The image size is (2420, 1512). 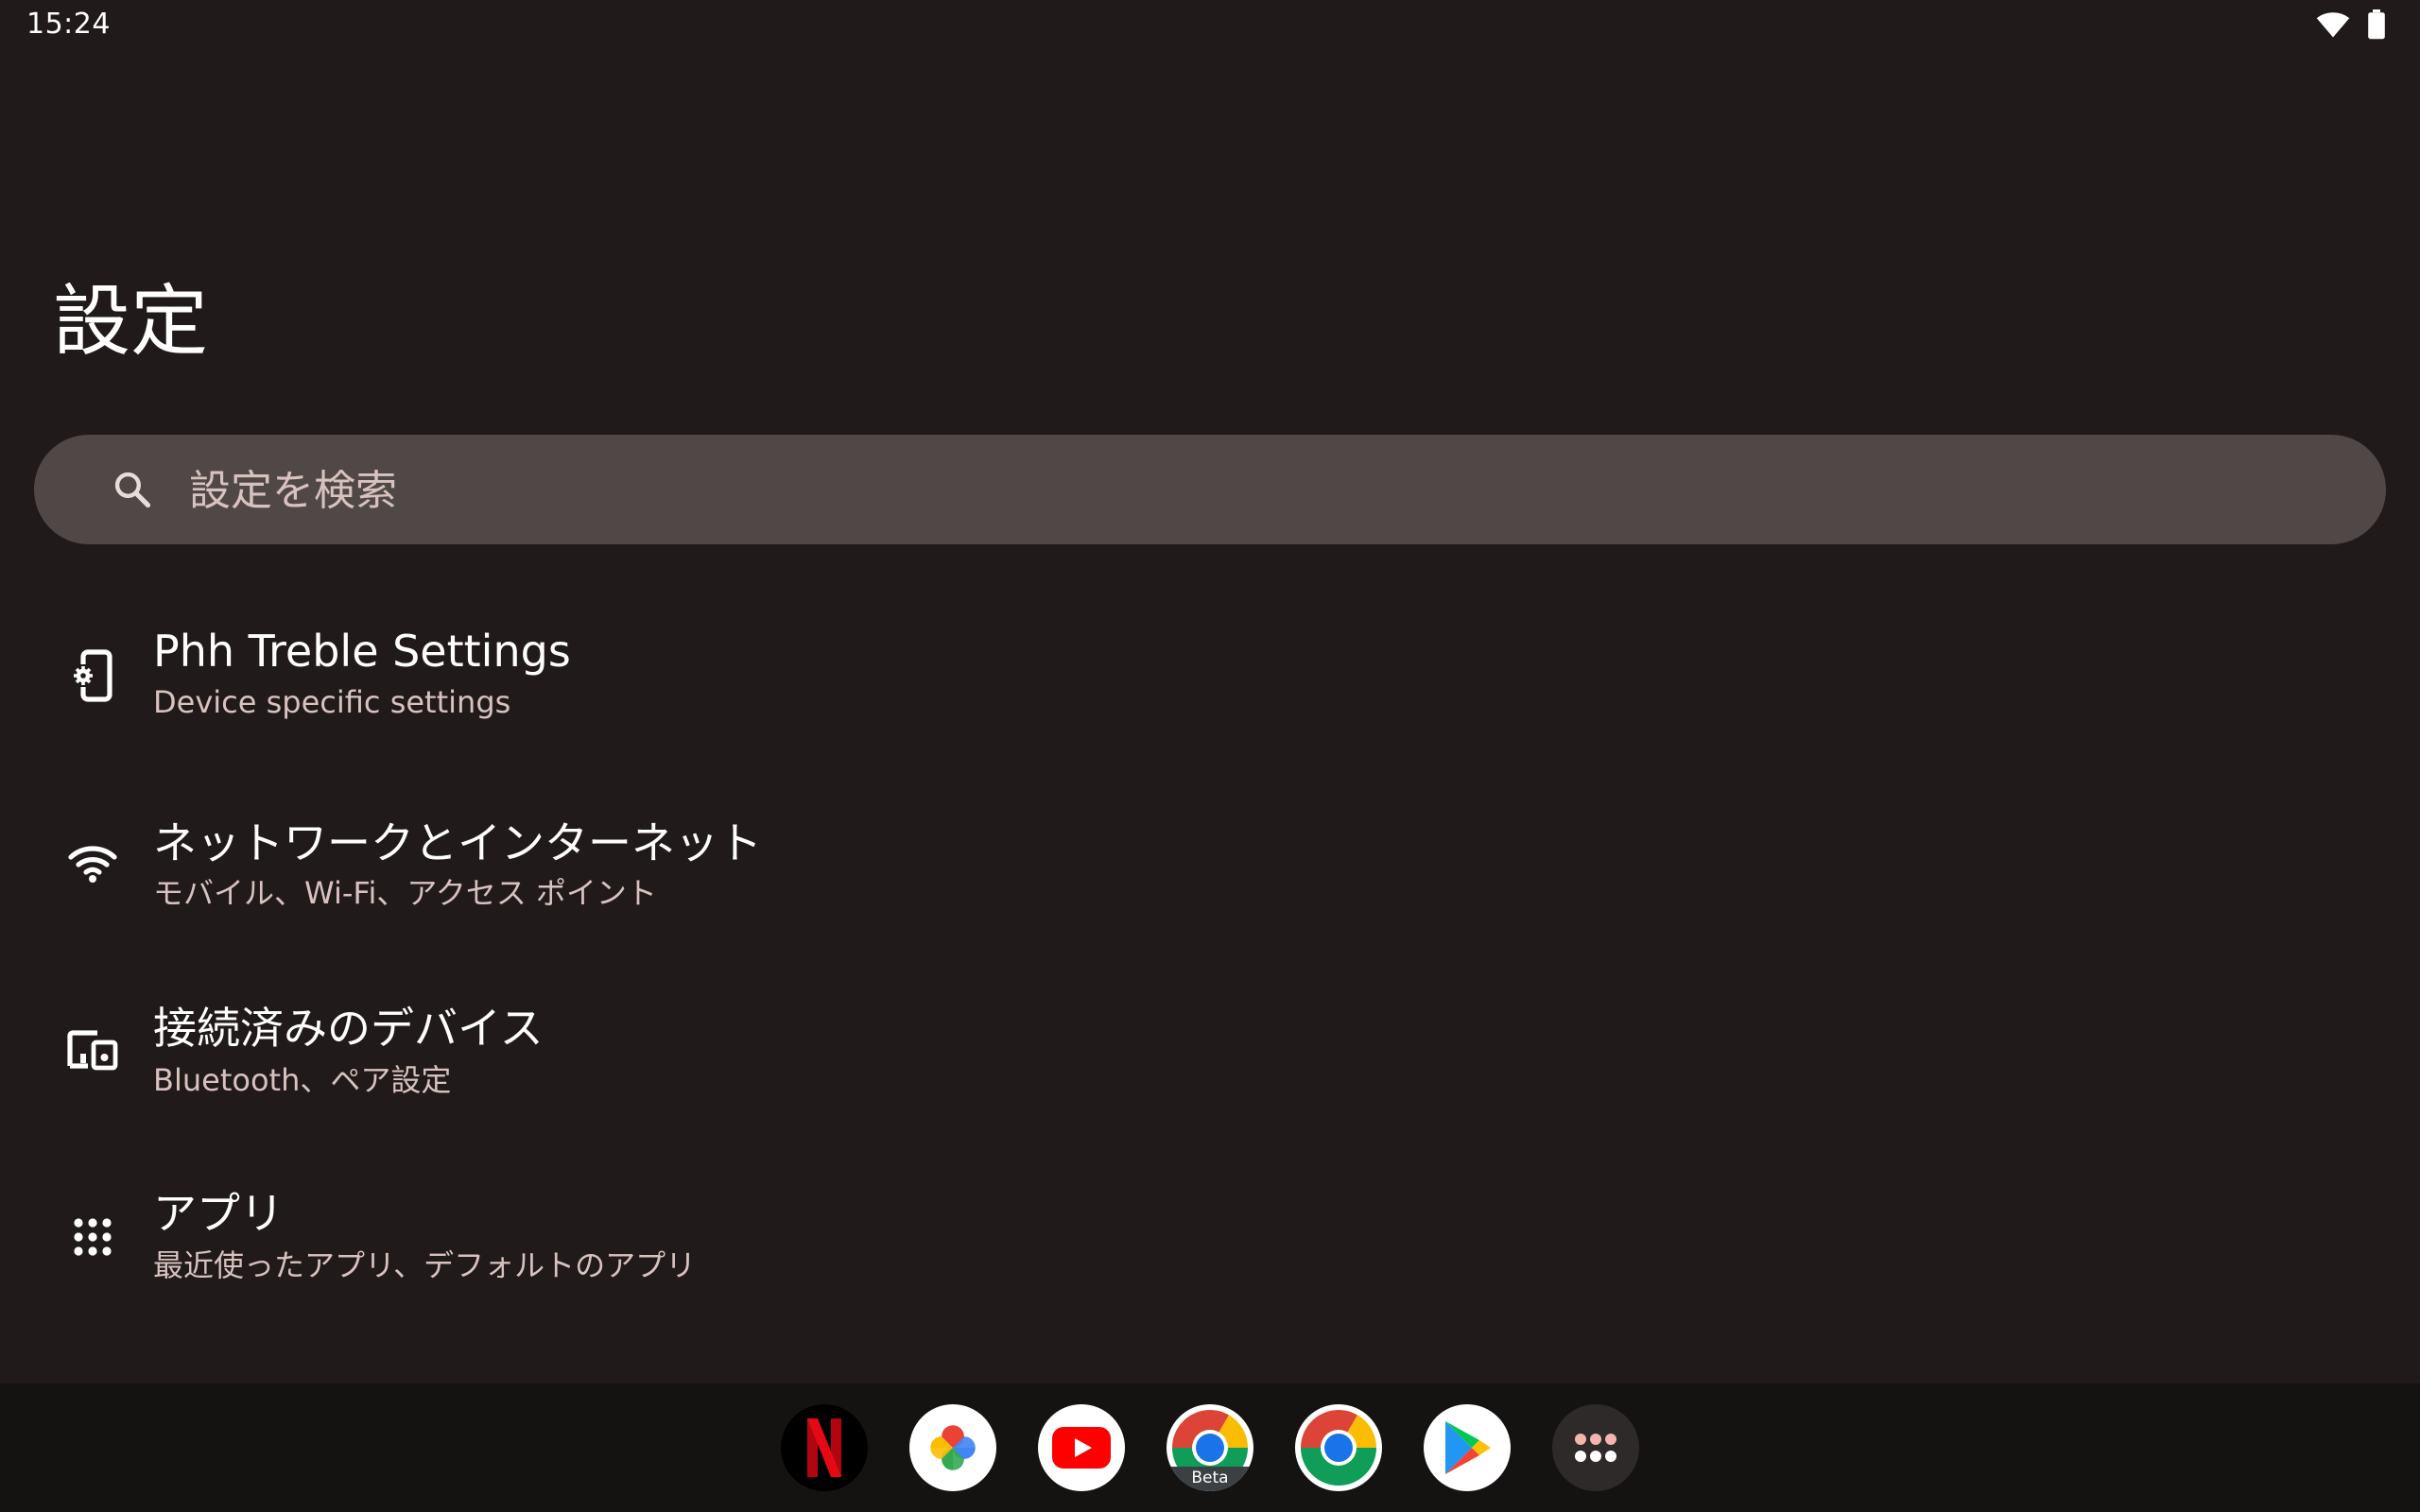 What do you see at coordinates (302, 1080) in the screenshot?
I see `setting-summary: Bluetooth、ペア設定` at bounding box center [302, 1080].